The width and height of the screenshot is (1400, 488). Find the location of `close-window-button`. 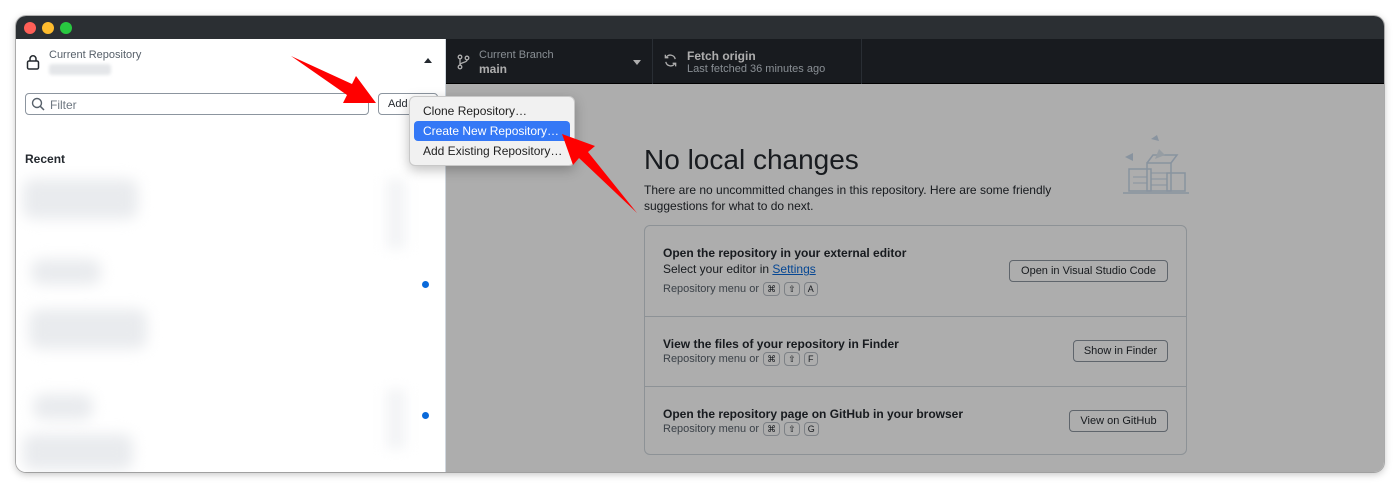

close-window-button is located at coordinates (30, 28).